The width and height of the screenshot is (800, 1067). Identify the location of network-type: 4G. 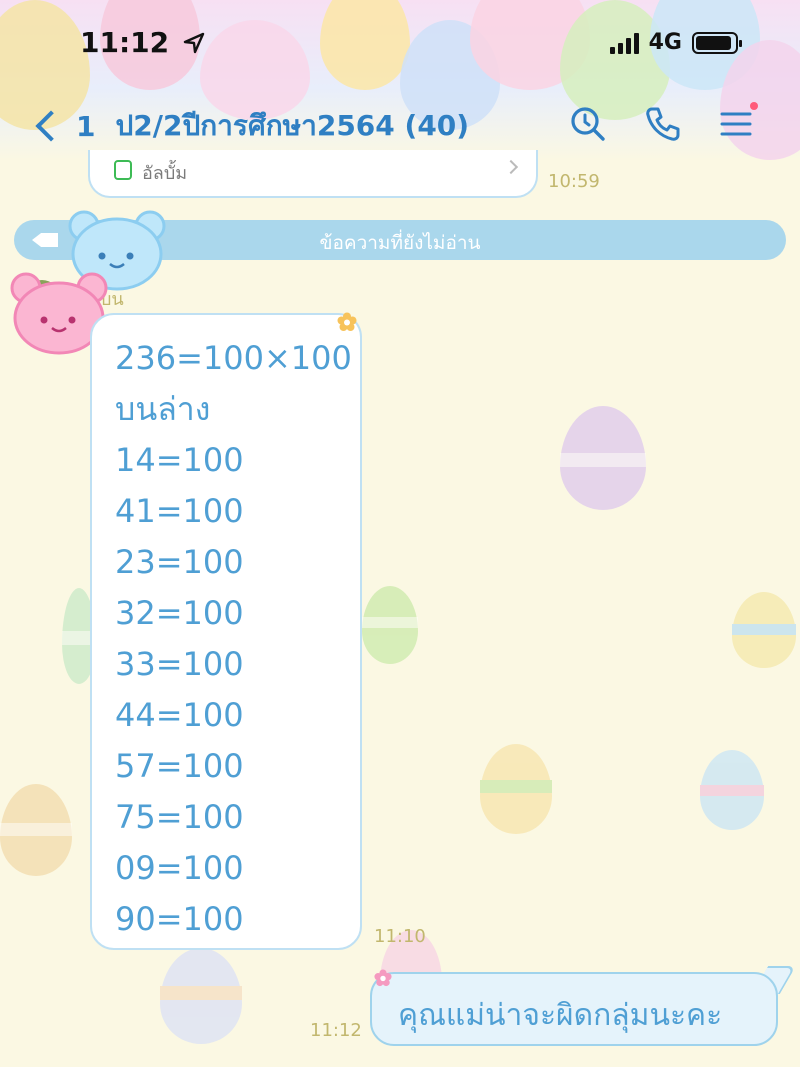
(665, 42).